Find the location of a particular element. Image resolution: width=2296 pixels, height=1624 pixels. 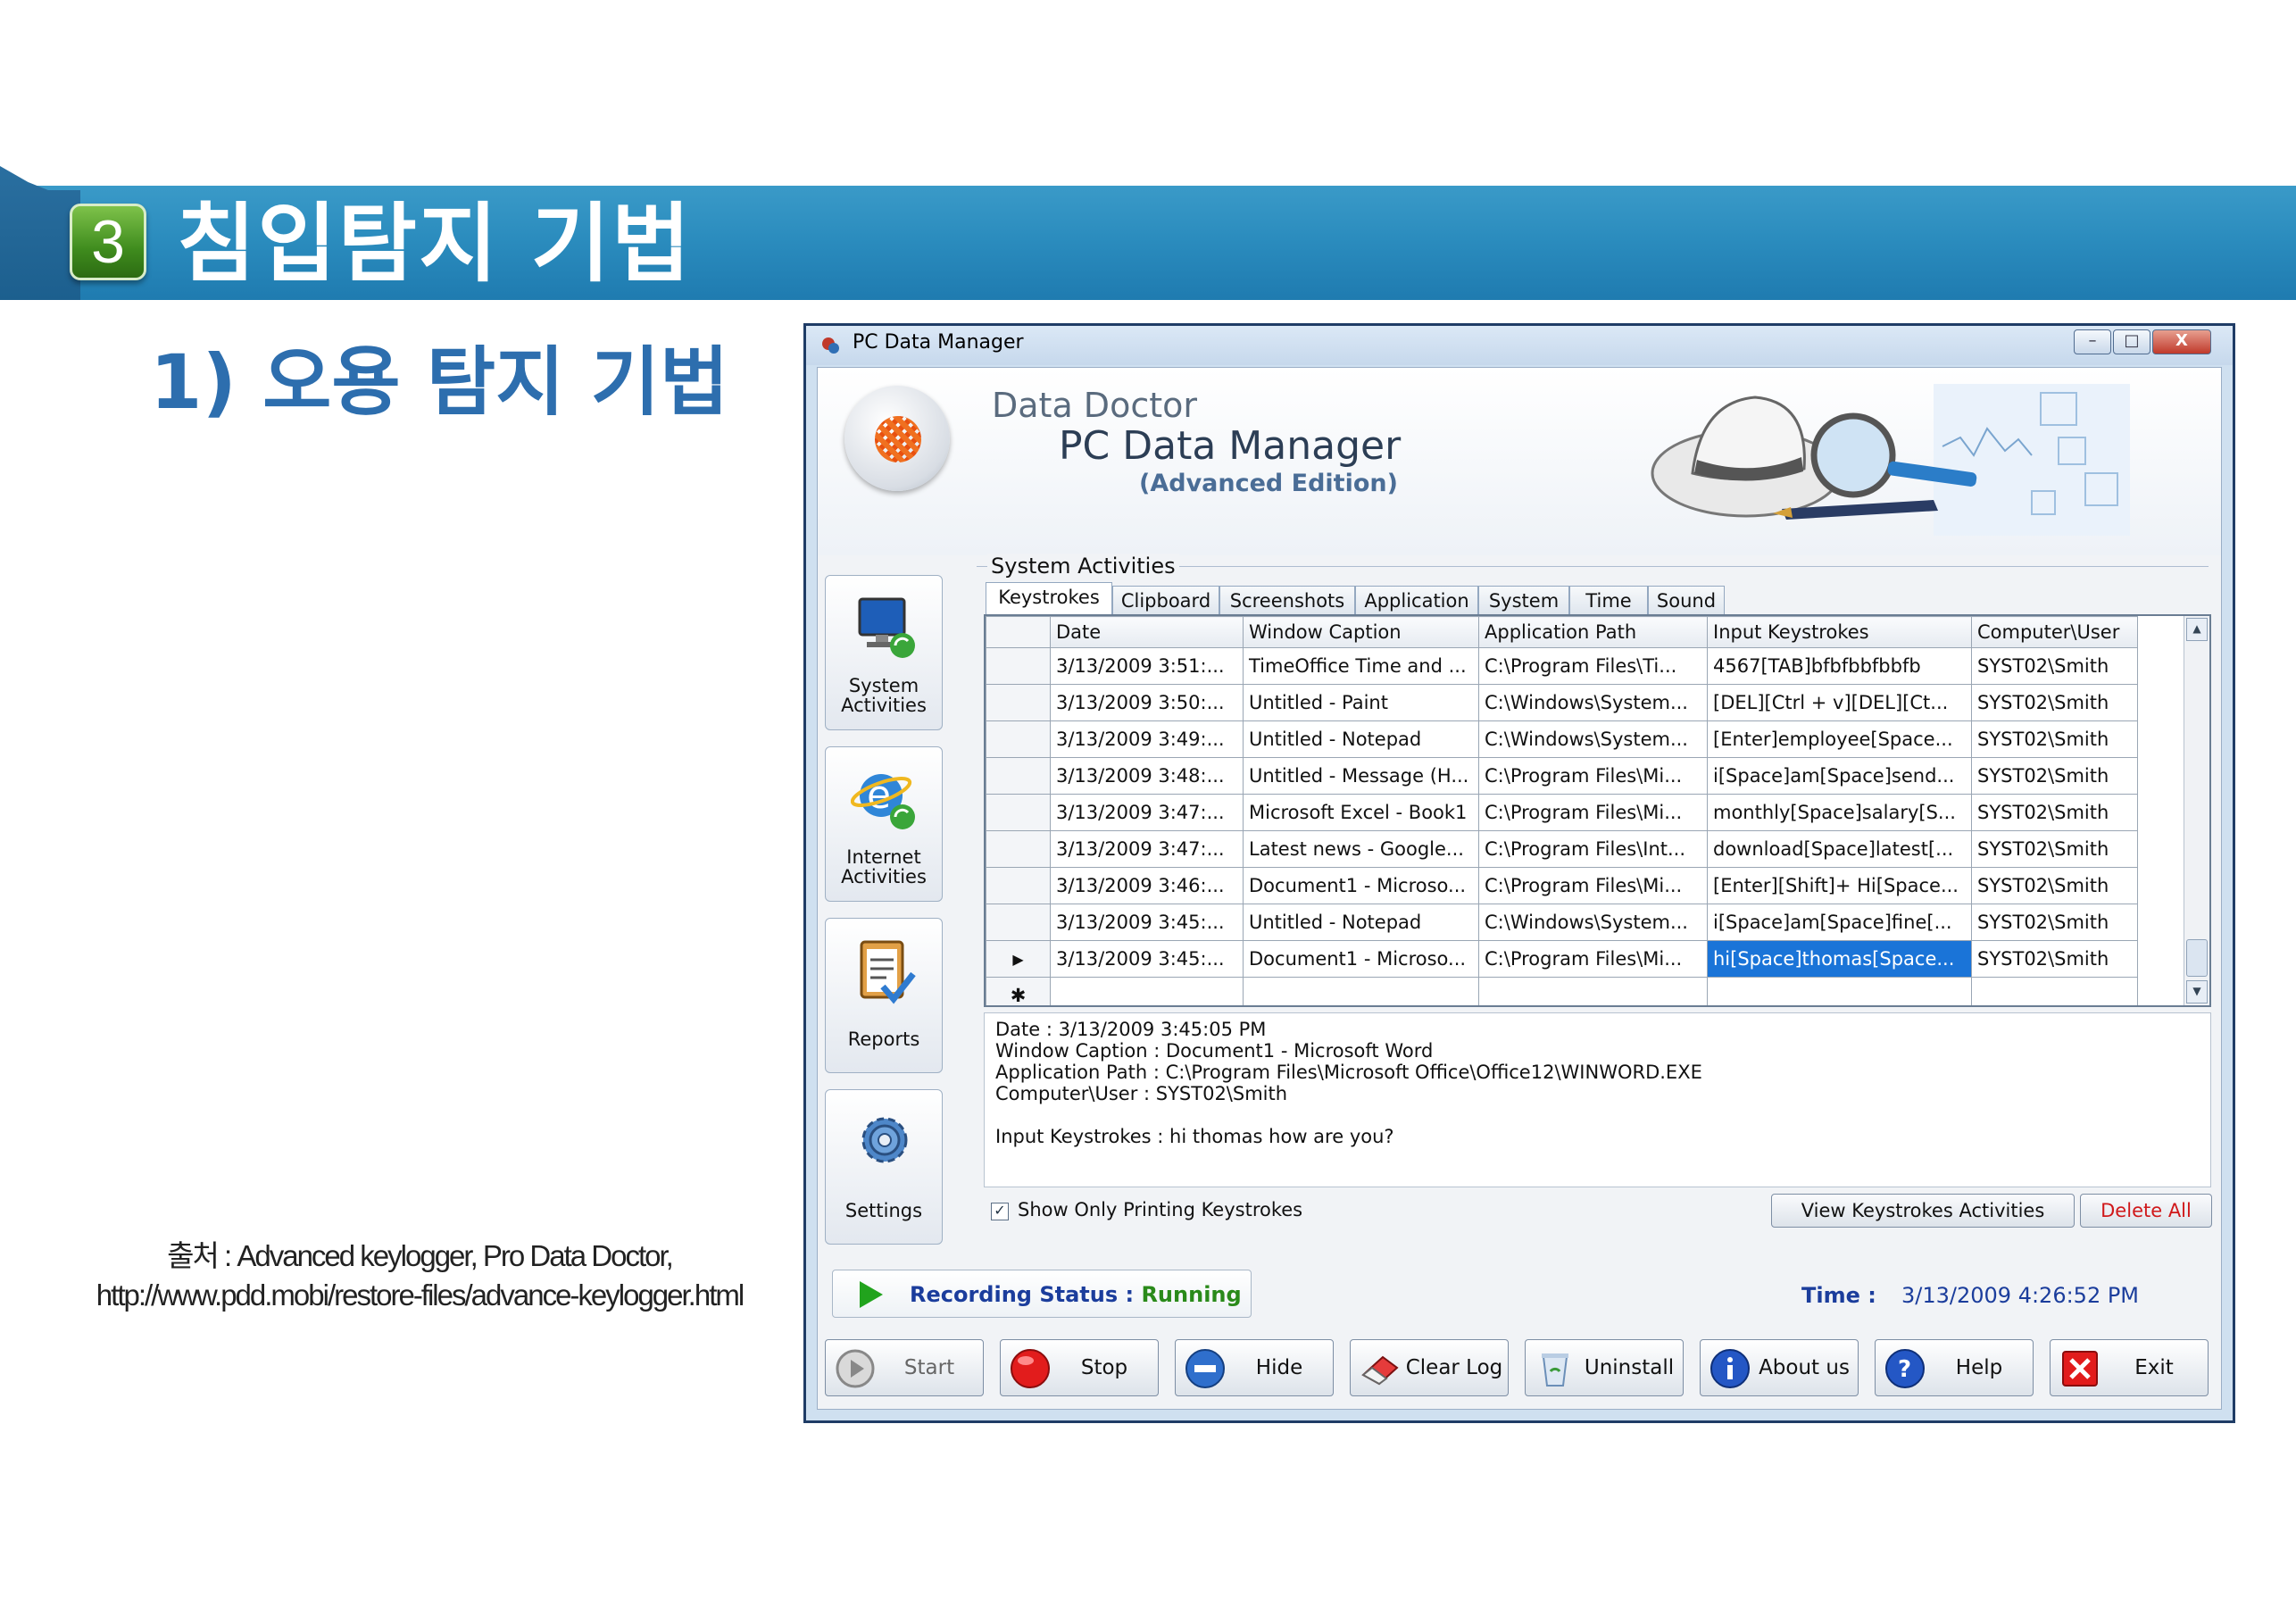

tab-sound: Sound is located at coordinates (1686, 600).